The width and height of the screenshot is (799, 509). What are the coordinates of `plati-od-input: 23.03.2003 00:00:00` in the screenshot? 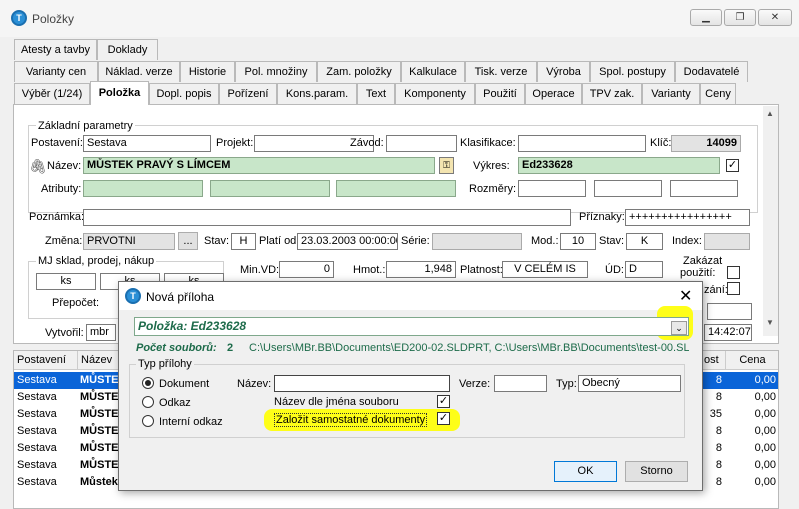 It's located at (347, 241).